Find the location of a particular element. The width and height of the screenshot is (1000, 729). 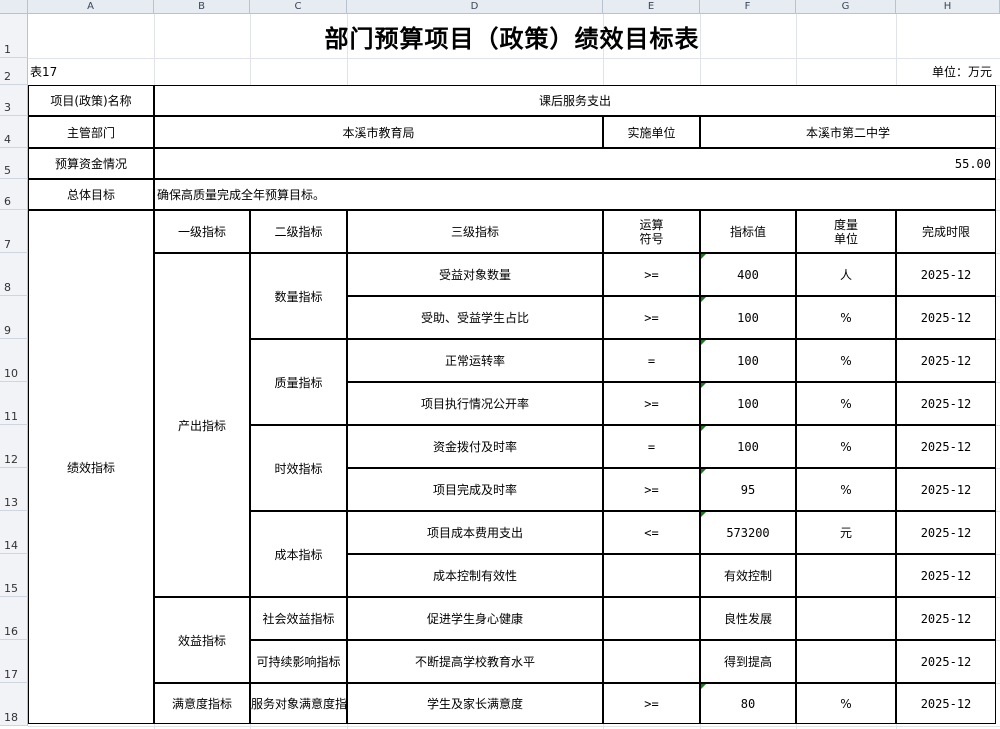

header-operator: 运算 符号 is located at coordinates (651, 231).